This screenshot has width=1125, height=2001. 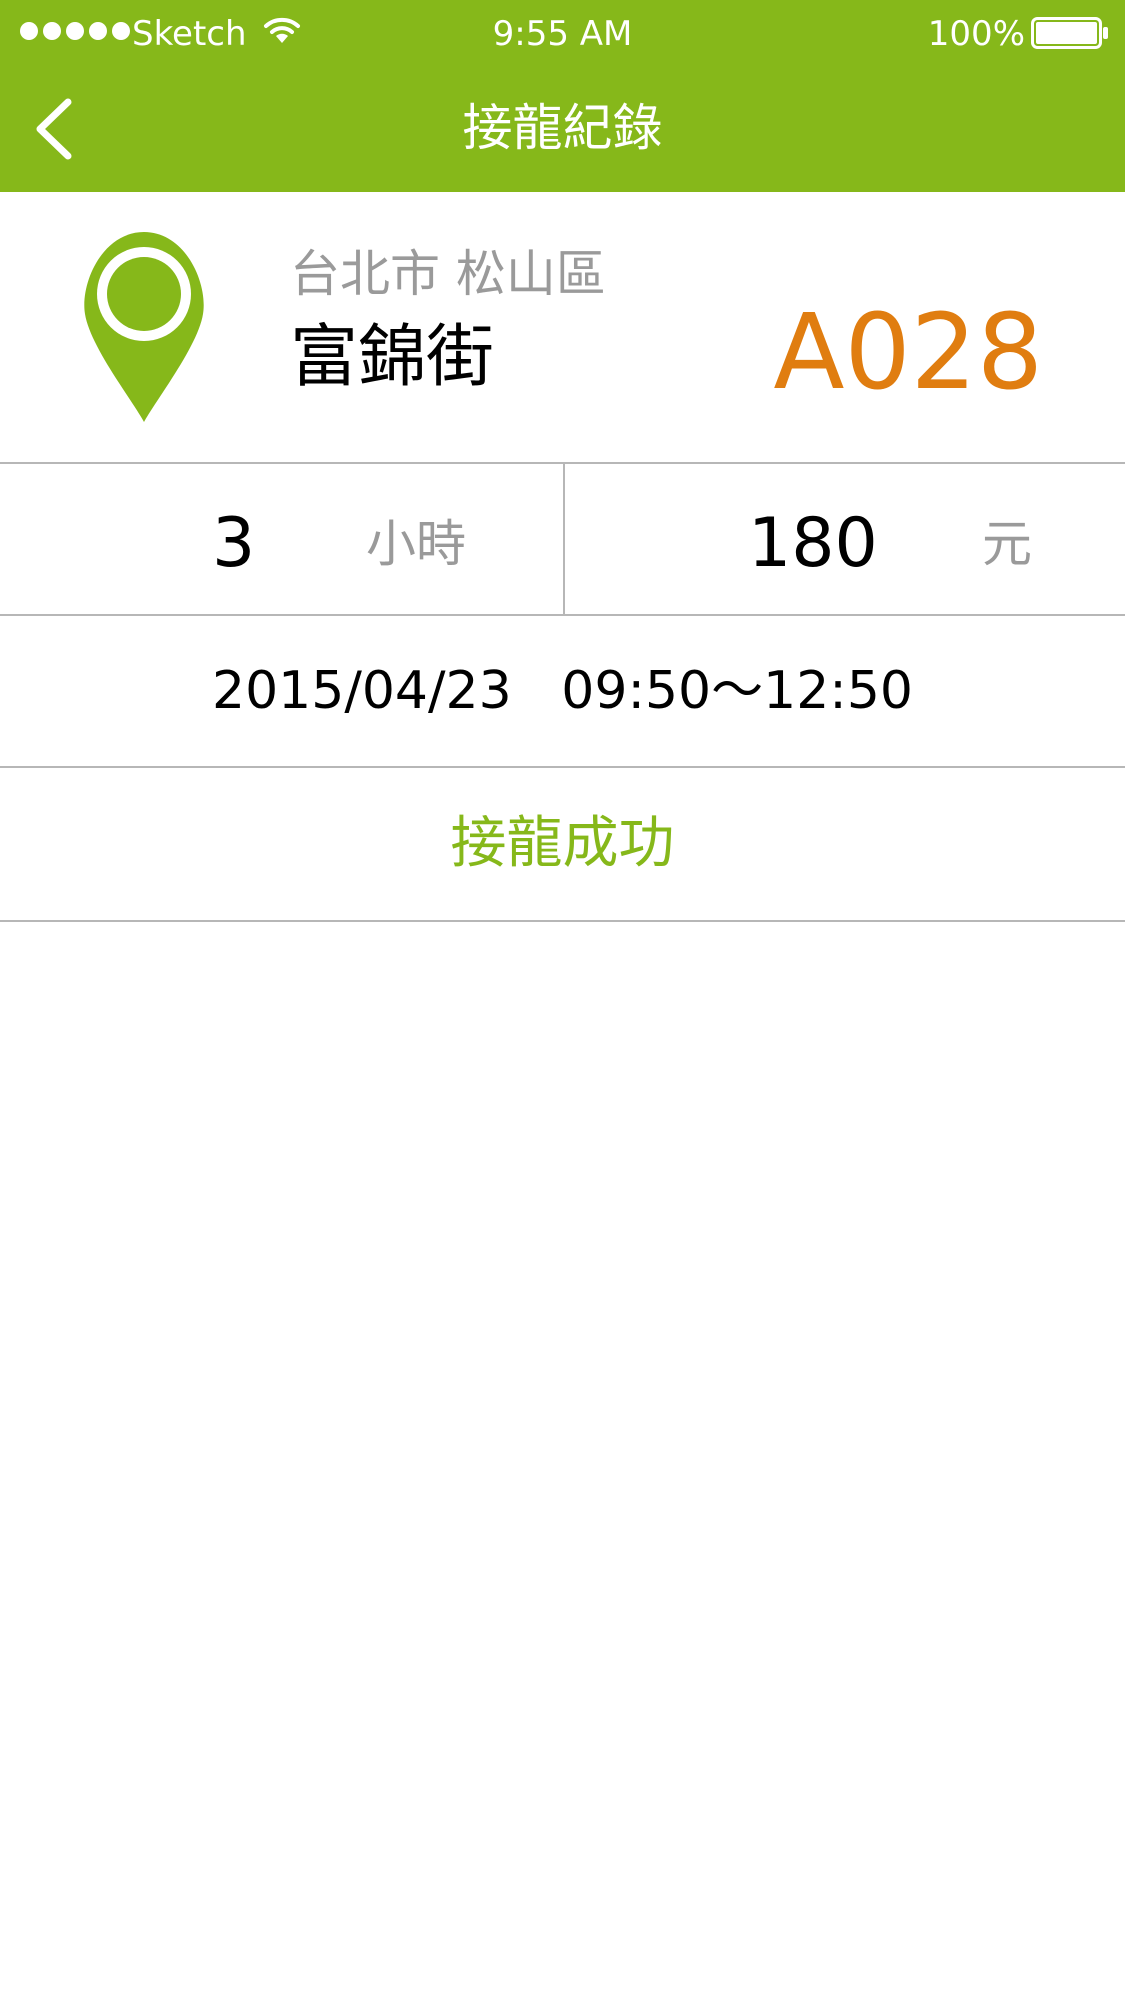 What do you see at coordinates (1069, 33) in the screenshot?
I see `battery-icon` at bounding box center [1069, 33].